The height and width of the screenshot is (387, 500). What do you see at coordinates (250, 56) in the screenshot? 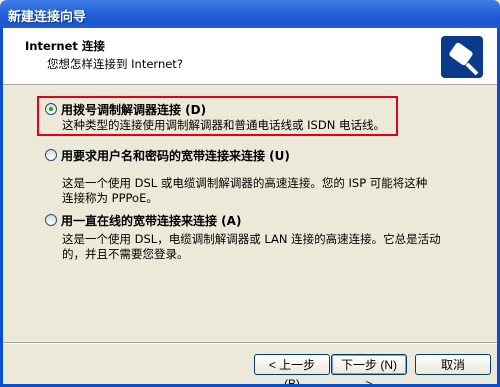
I see `wizard-header: Internet 连接 您想怎样连接到 Internet?` at bounding box center [250, 56].